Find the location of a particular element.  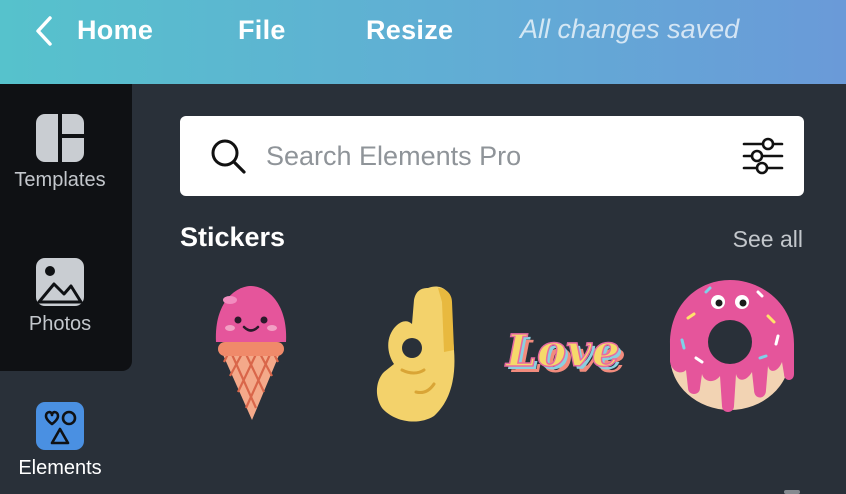

sidebar-item-elements: Elements is located at coordinates (60, 447).